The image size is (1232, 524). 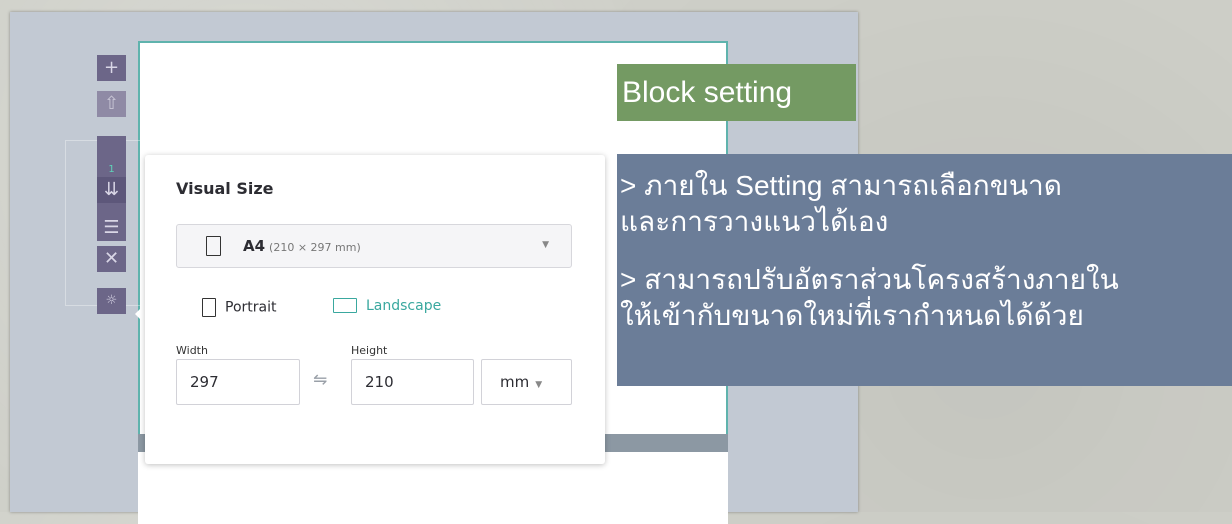 What do you see at coordinates (869, 279) in the screenshot?
I see `note-line-3: > สามารถปรับอัตราส่วนโครงสร้างภายใน` at bounding box center [869, 279].